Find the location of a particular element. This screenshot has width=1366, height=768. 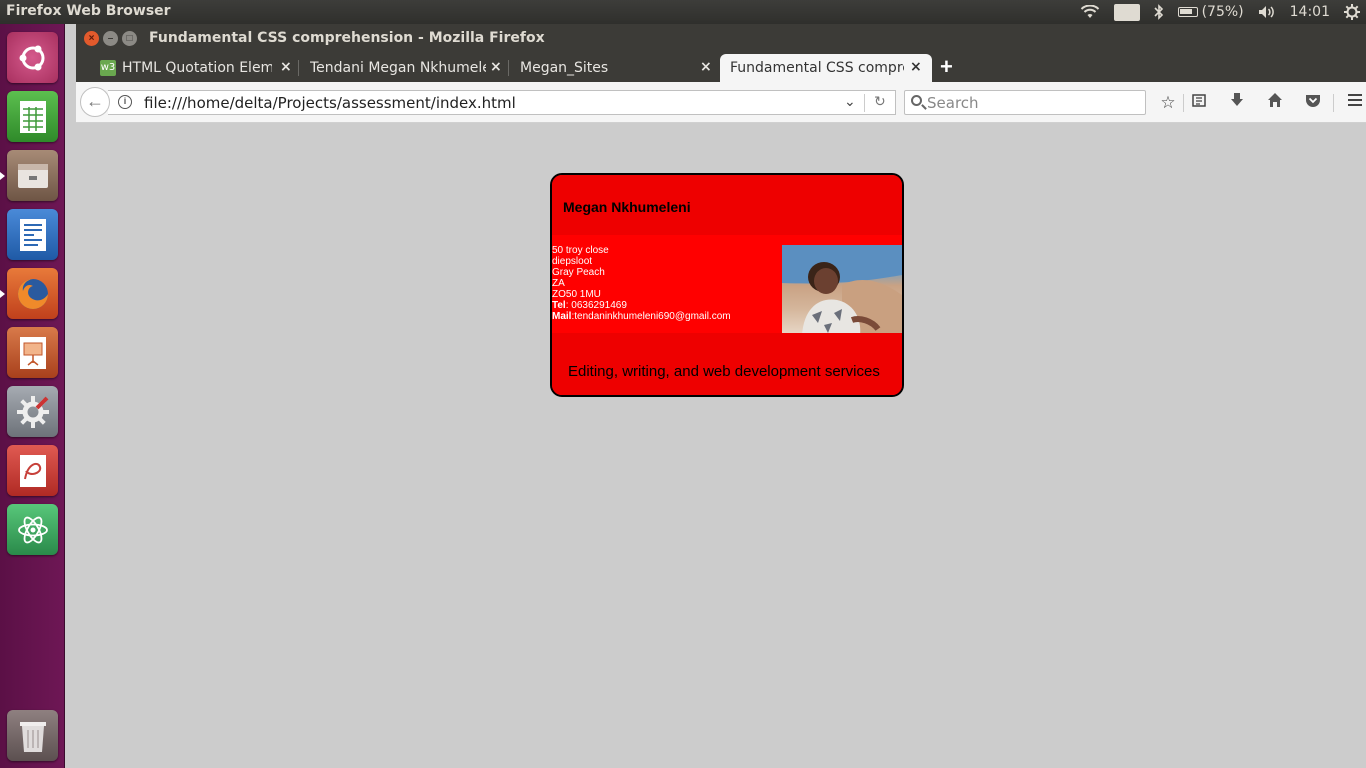

atom-editor-icon is located at coordinates (32, 529).